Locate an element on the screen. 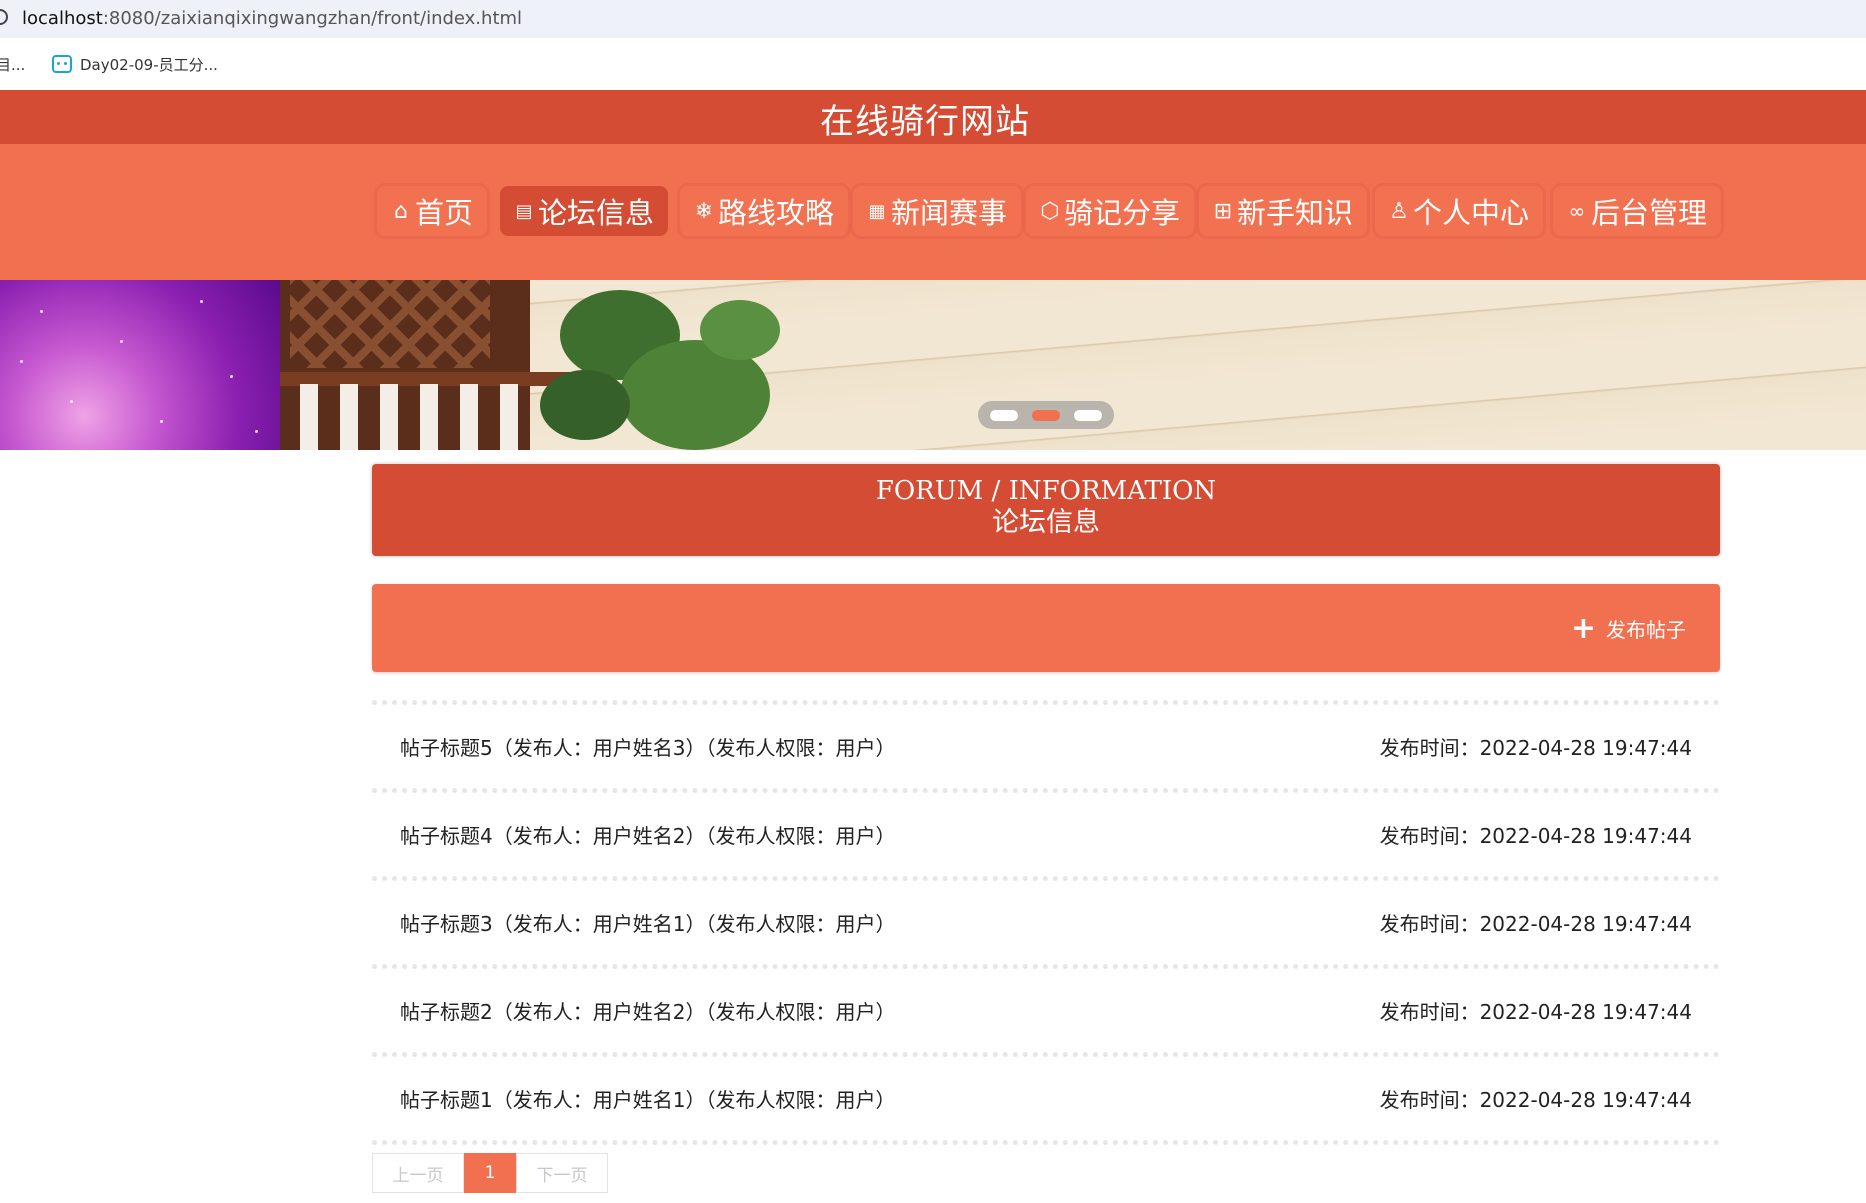 This screenshot has width=1866, height=1203. section-heading: FORUM / INFORMATION 论坛信息 is located at coordinates (1046, 510).